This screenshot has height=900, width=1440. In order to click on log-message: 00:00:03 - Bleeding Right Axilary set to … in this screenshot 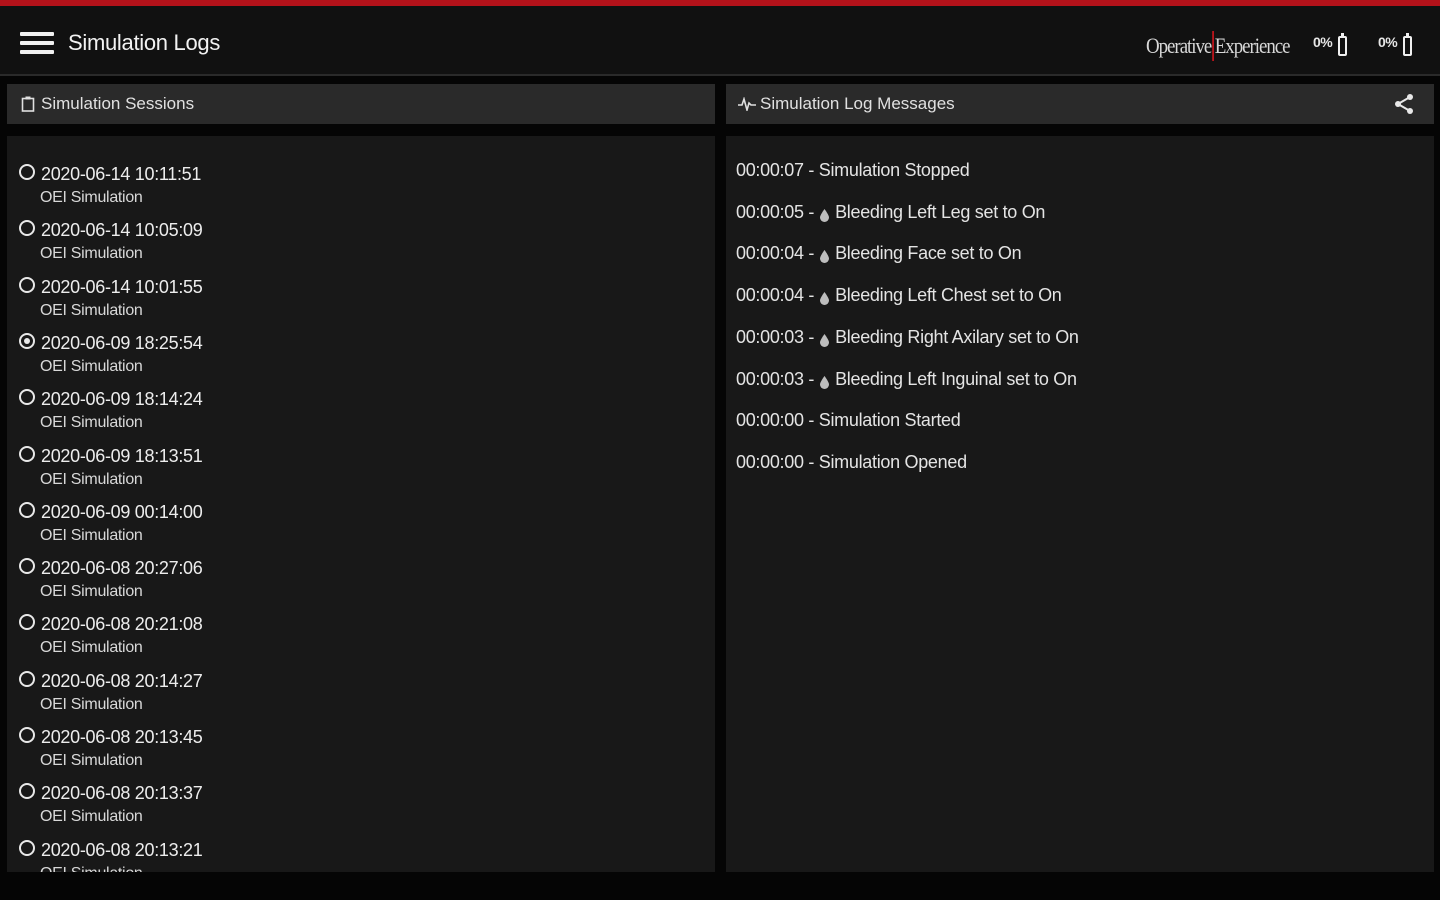, I will do `click(907, 336)`.